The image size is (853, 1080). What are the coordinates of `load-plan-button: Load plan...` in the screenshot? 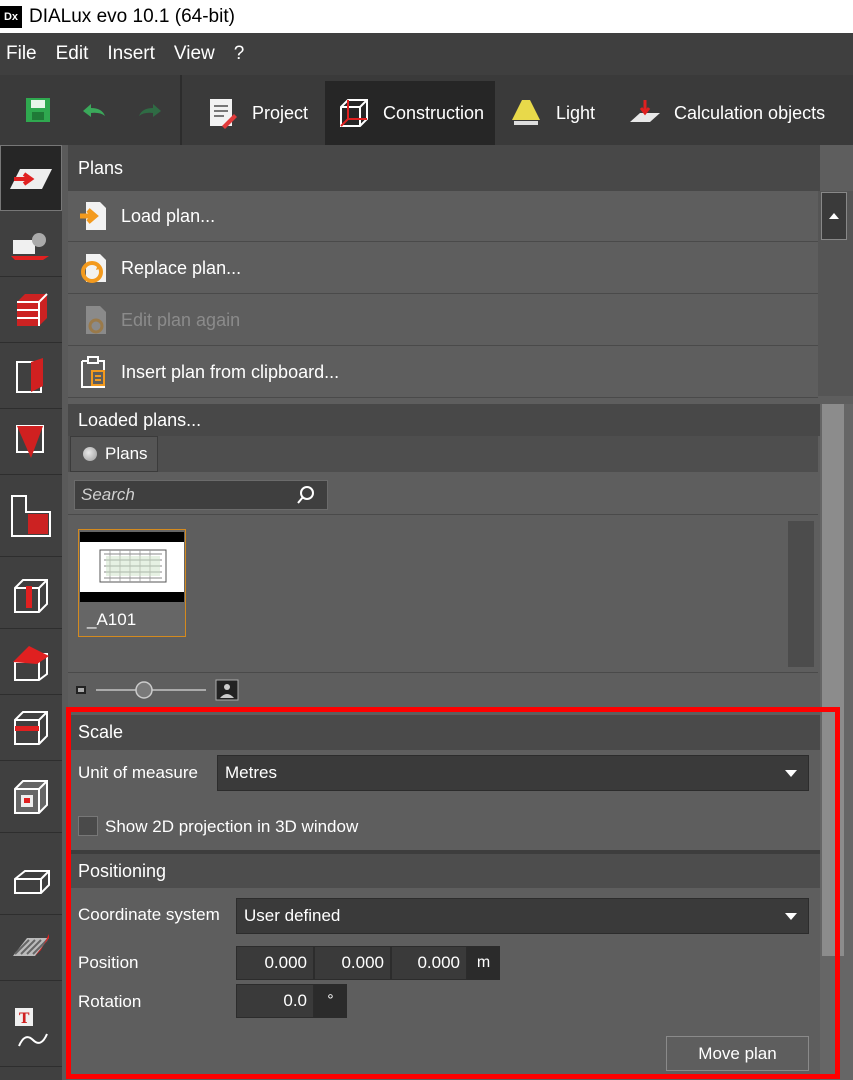 It's located at (443, 216).